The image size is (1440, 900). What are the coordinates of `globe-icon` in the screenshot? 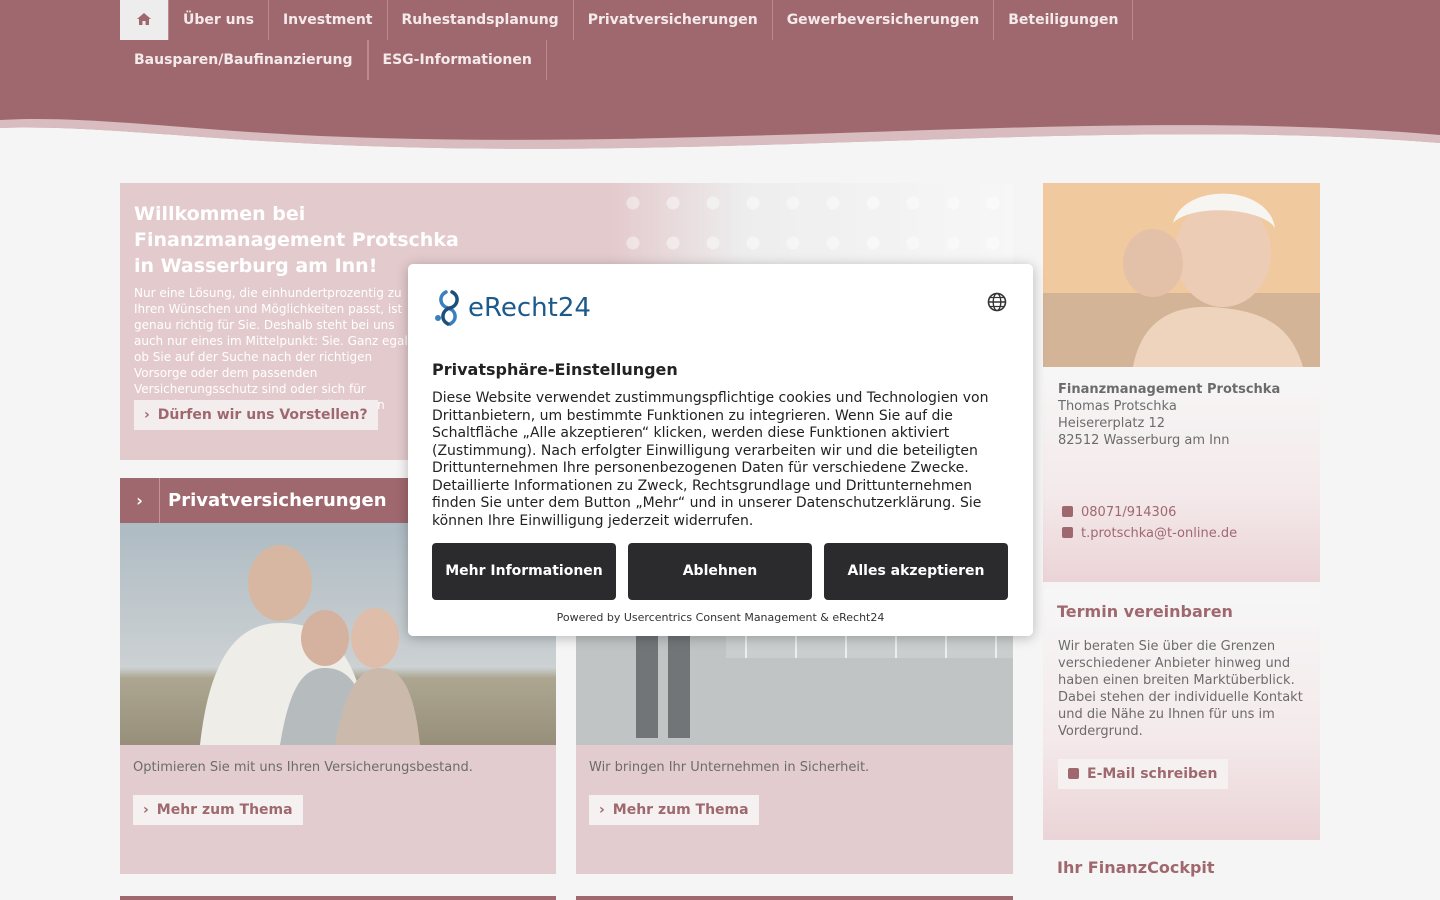 It's located at (997, 302).